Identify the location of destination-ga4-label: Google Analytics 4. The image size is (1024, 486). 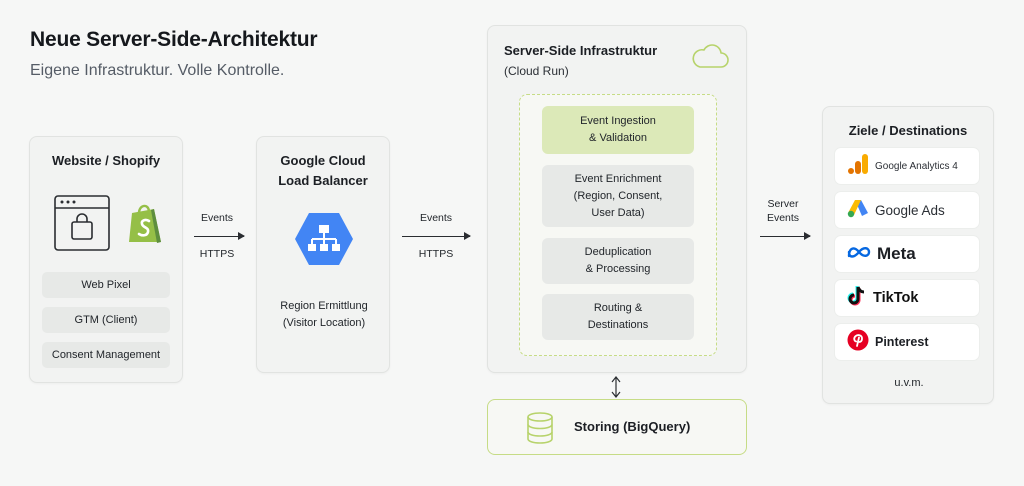
(916, 166).